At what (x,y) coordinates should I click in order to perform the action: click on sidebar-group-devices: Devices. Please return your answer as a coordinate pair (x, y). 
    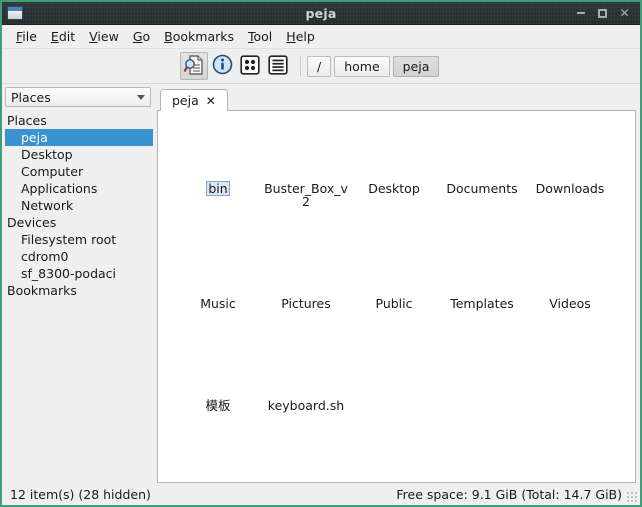
    Looking at the image, I should click on (32, 222).